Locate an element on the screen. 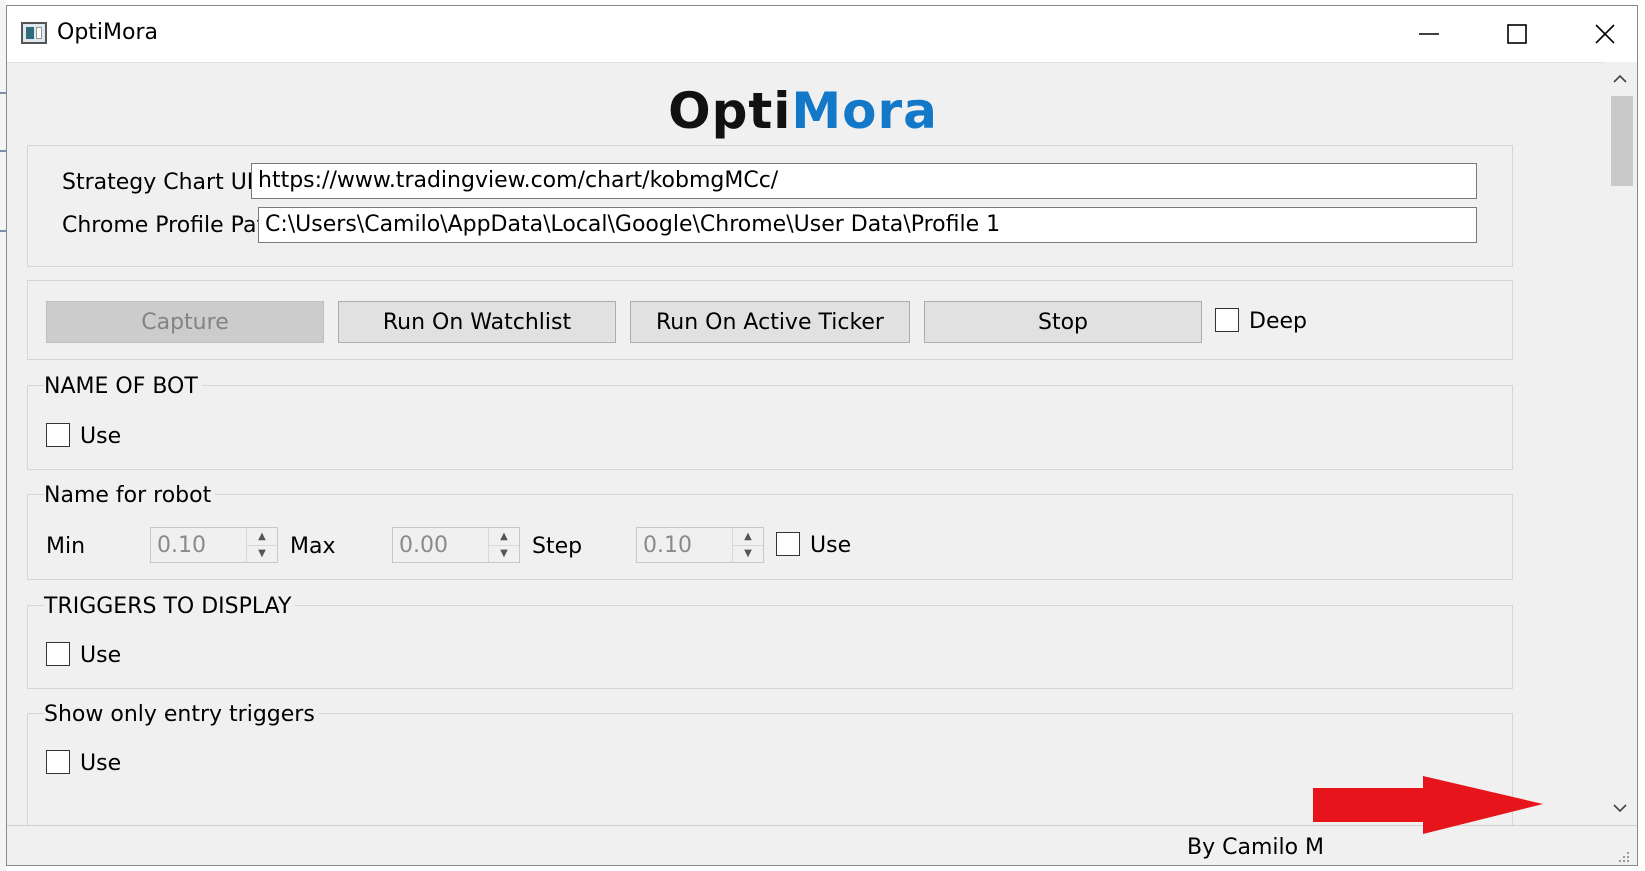 This screenshot has width=1645, height=871. min-value: 0.10 is located at coordinates (181, 545).